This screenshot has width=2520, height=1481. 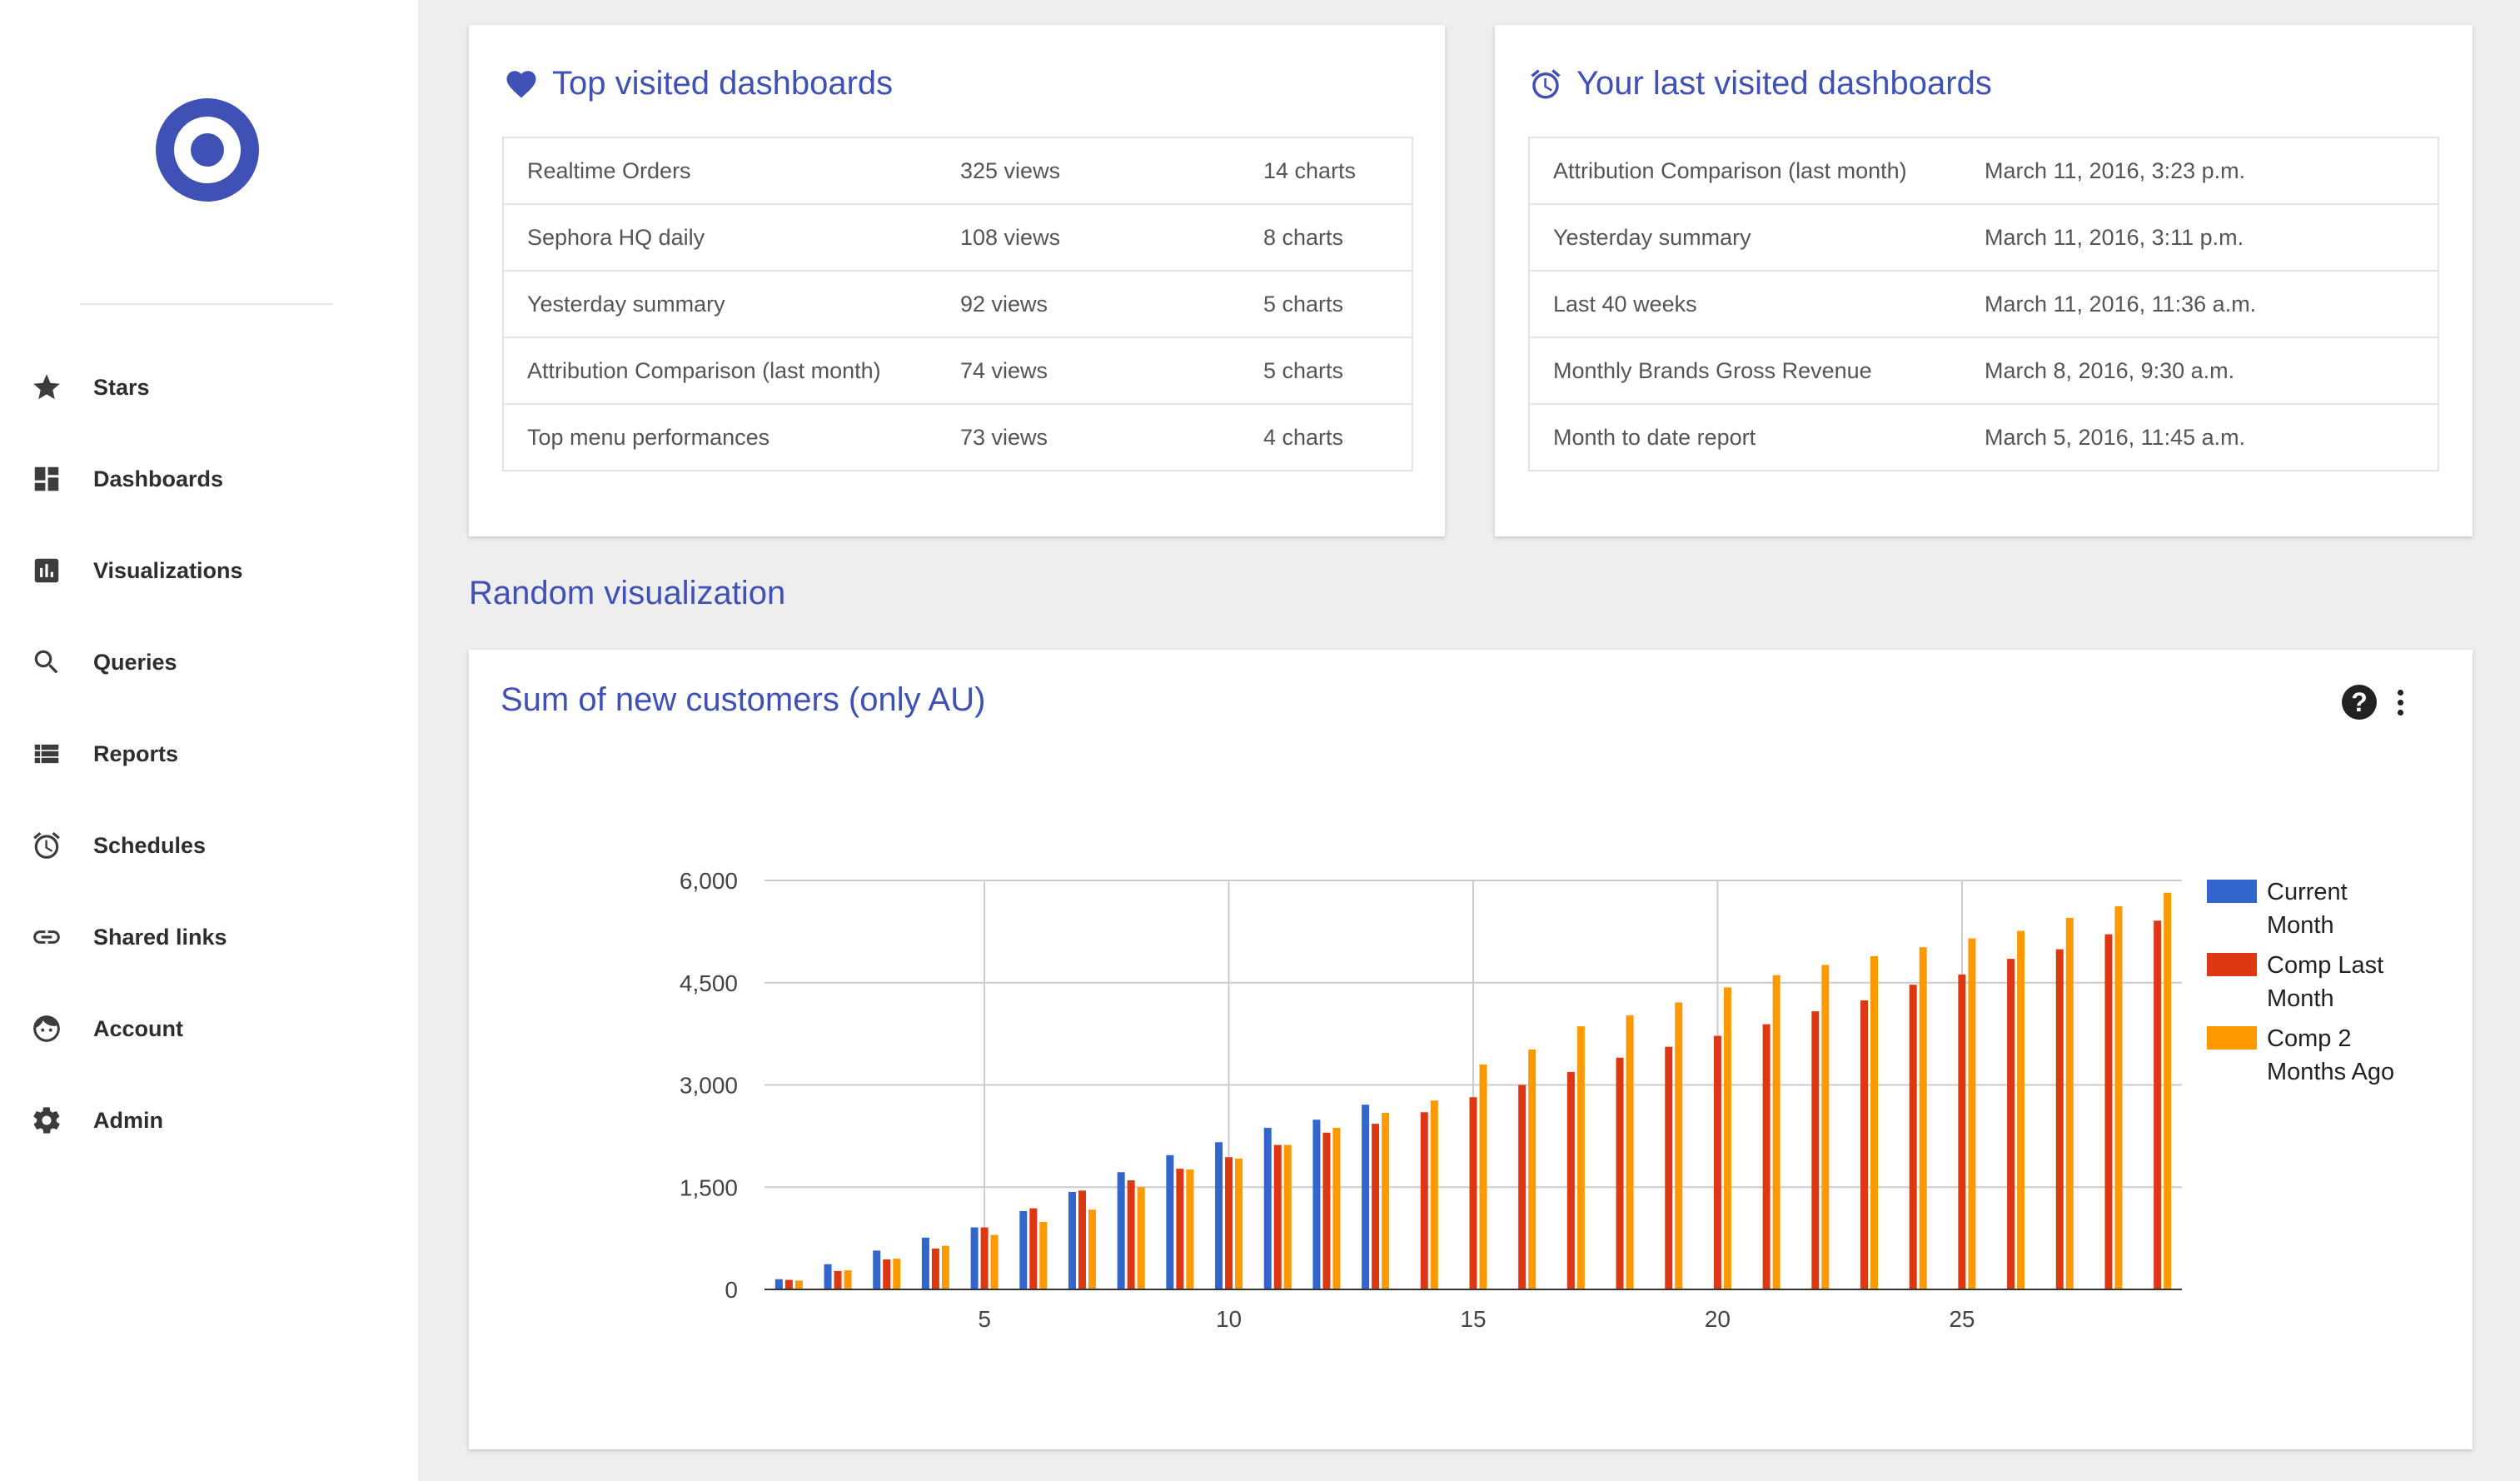 I want to click on x-tick-label: 25, so click(x=1962, y=1319).